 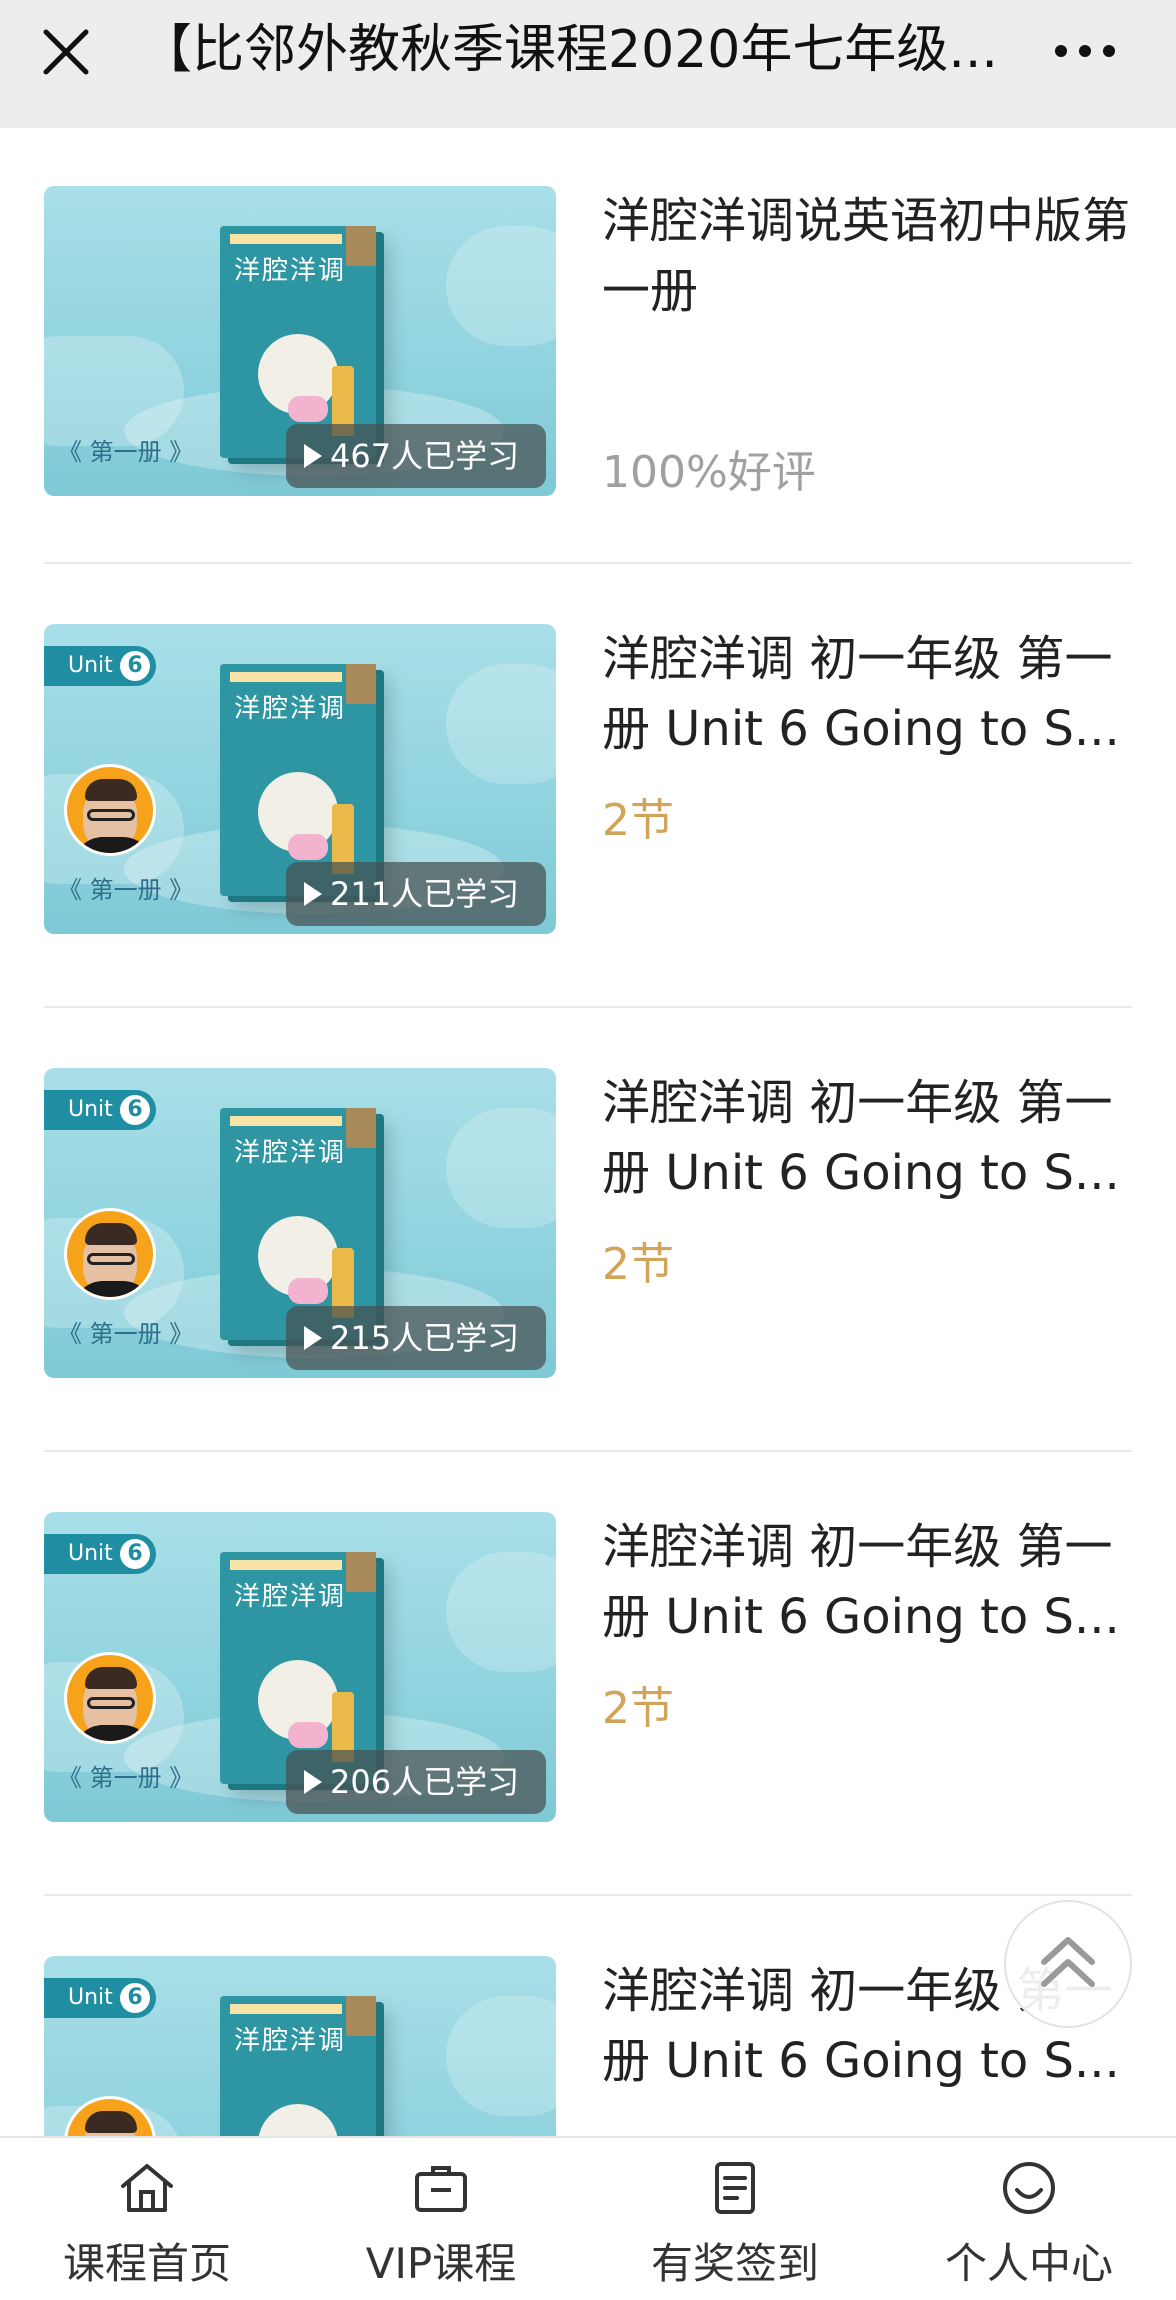 I want to click on more-dots-icon, so click(x=1085, y=51).